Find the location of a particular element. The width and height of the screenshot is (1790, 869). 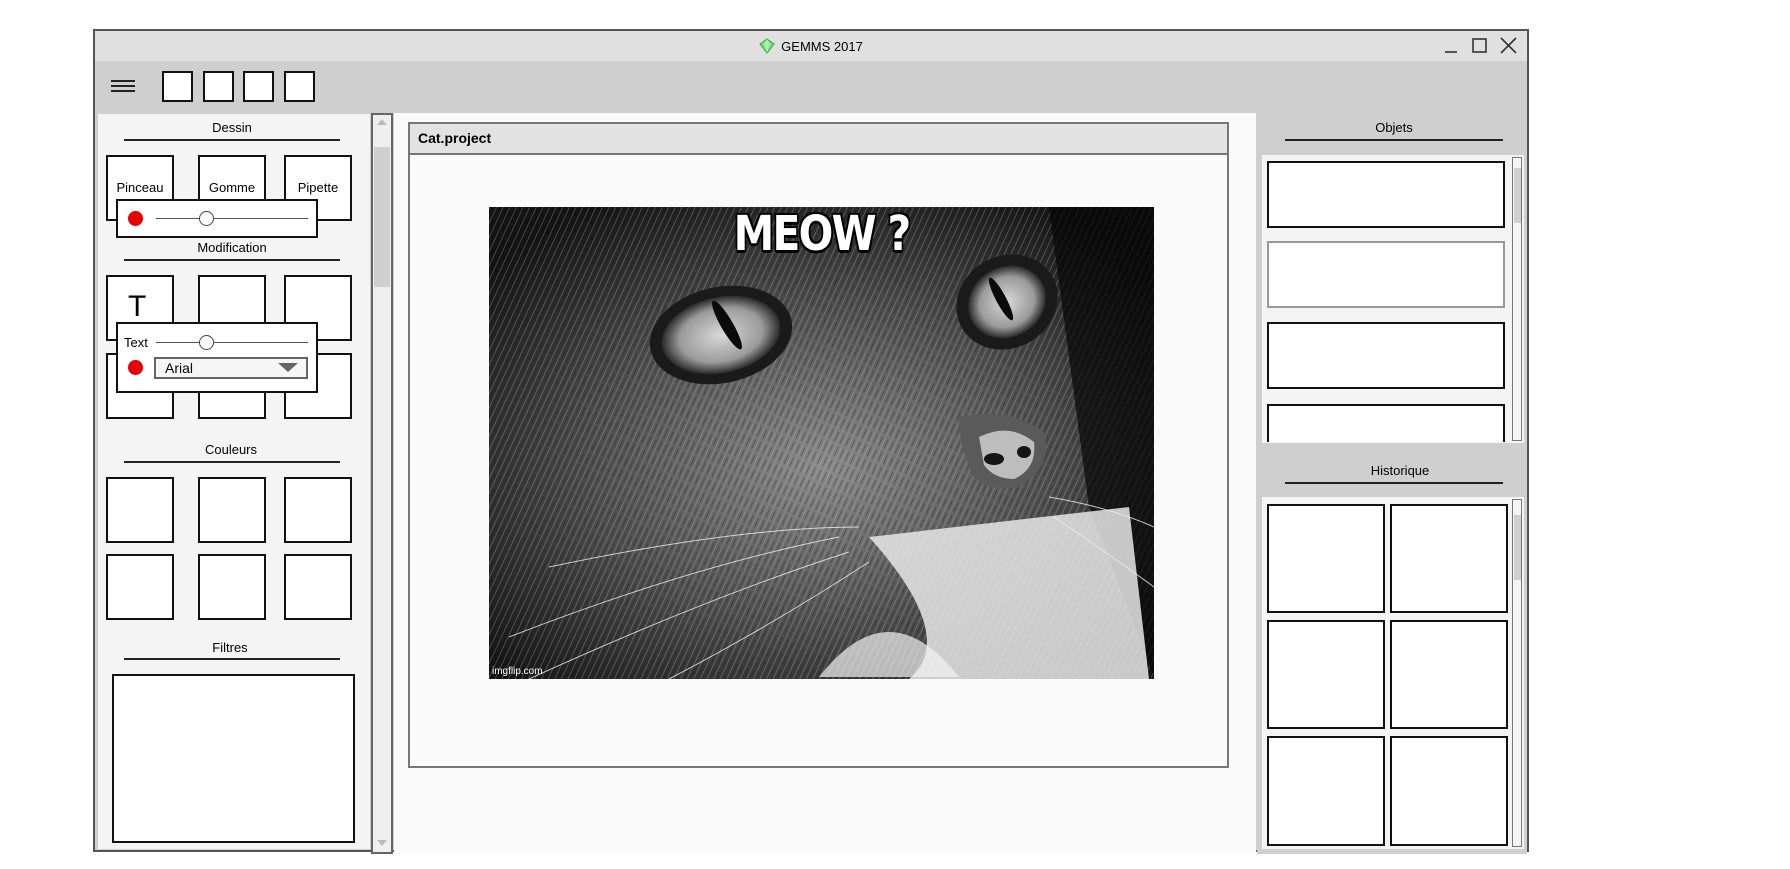

minimize-icon is located at coordinates (1451, 46).